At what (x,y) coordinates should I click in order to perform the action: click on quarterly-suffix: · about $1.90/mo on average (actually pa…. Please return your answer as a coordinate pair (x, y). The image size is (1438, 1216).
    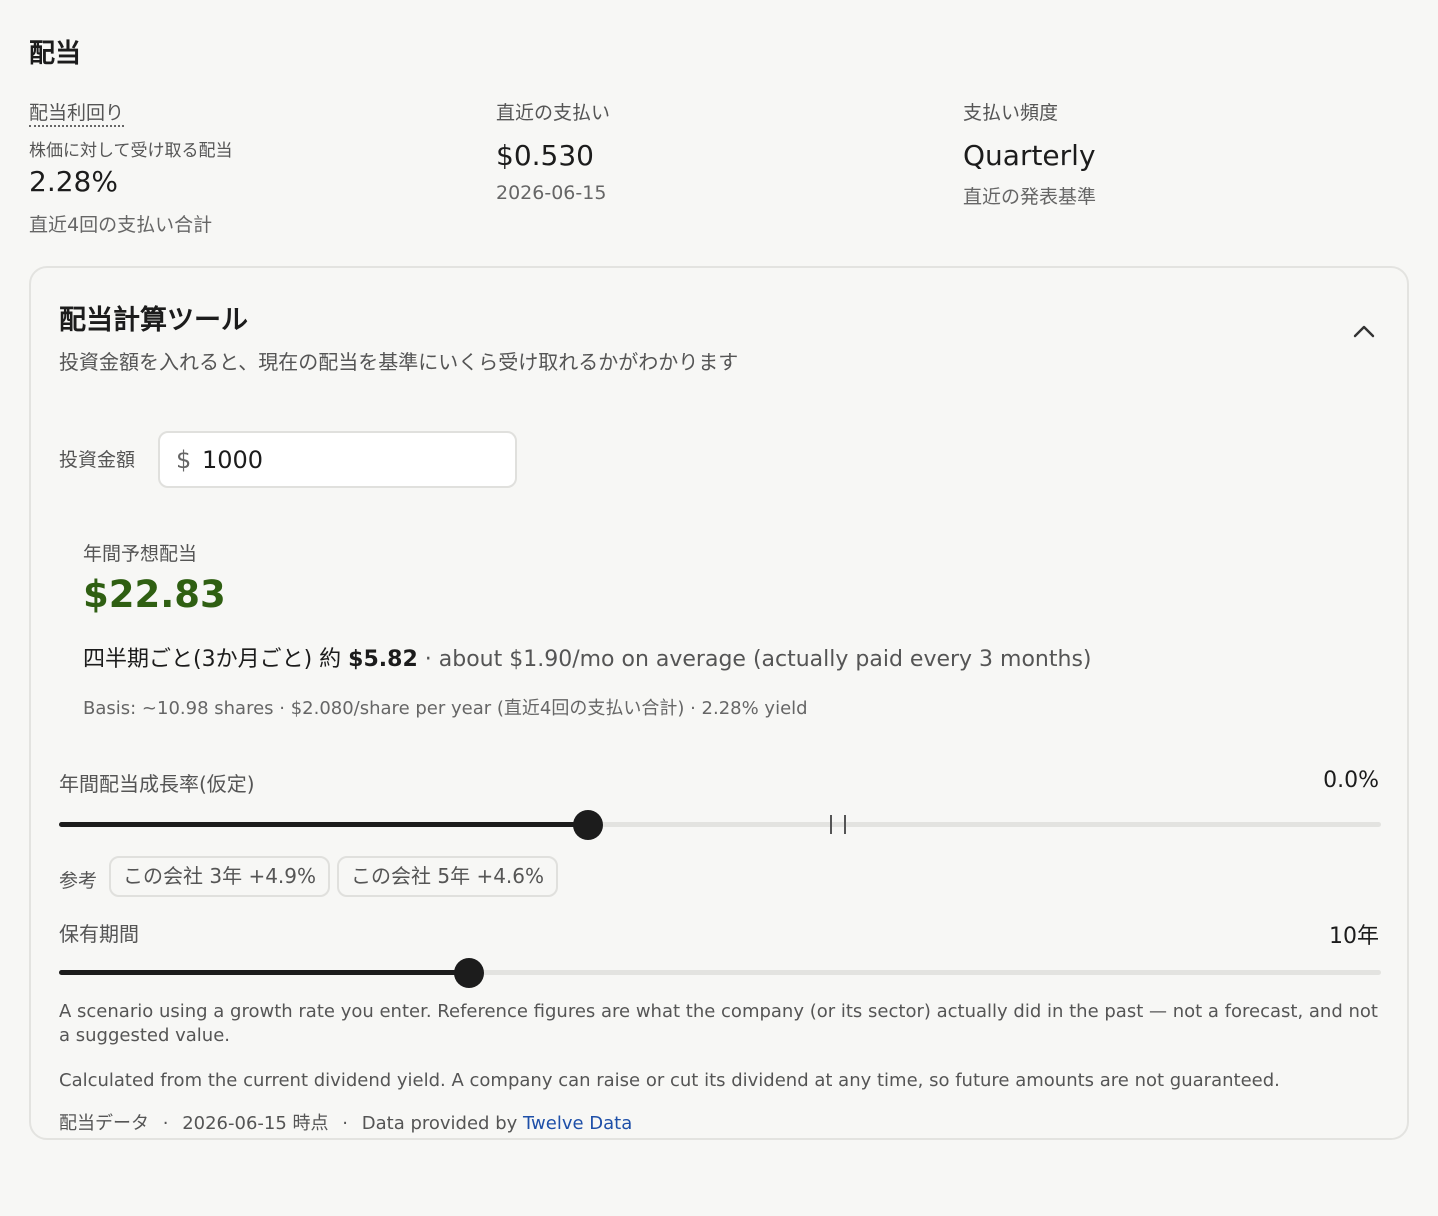
    Looking at the image, I should click on (754, 659).